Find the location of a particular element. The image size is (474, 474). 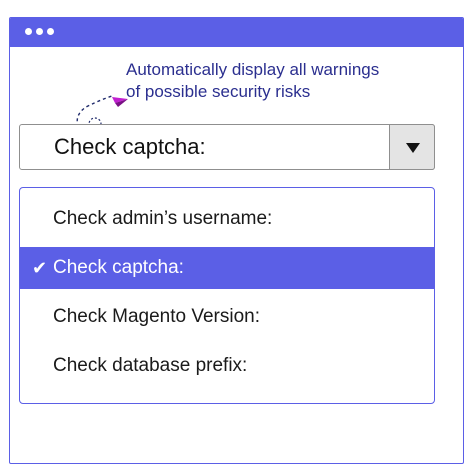

option-label: Check admin’s username: is located at coordinates (163, 218).